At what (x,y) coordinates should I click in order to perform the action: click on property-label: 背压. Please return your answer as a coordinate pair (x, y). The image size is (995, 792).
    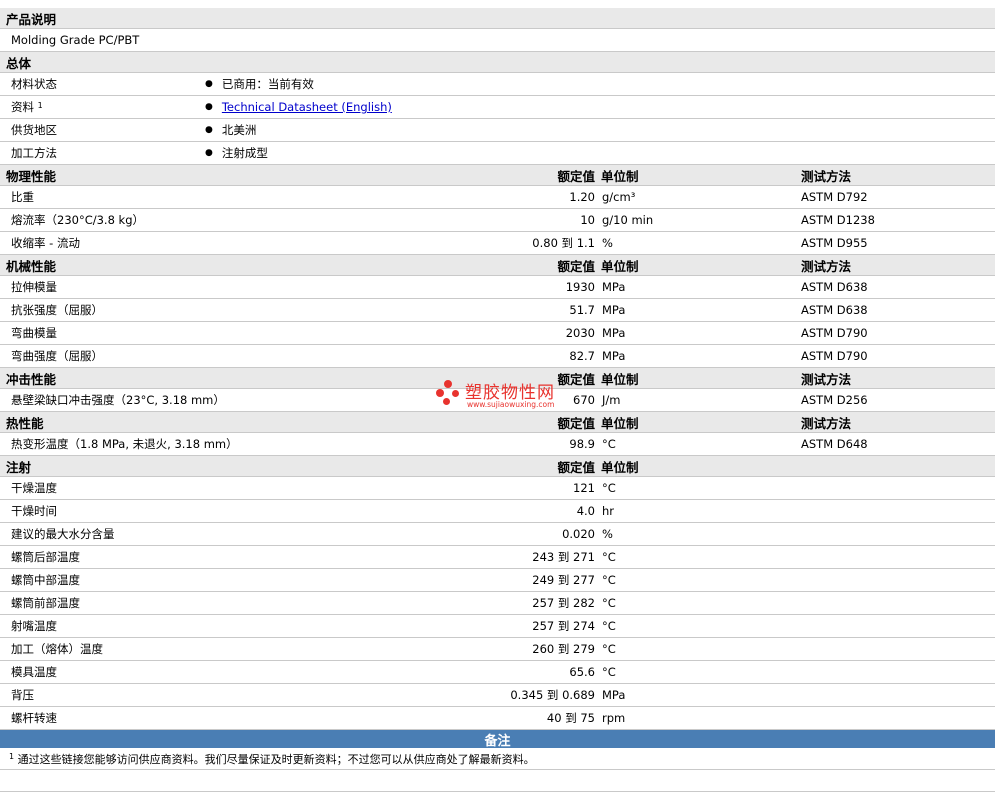
    Looking at the image, I should click on (22, 695).